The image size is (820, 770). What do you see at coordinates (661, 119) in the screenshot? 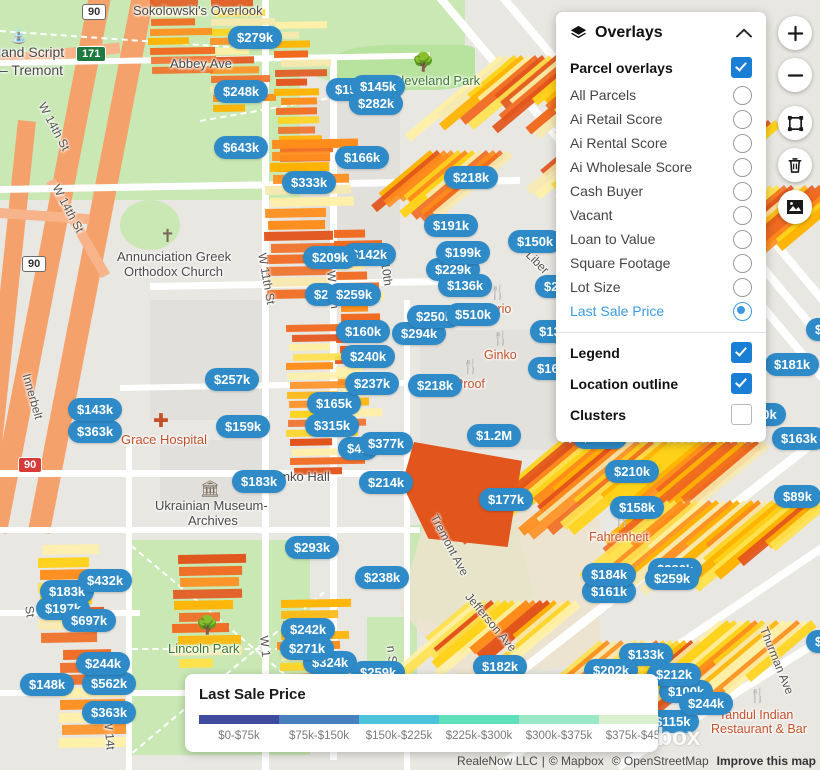
I see `overlay-option-ai-retail-score: Ai Retail Score` at bounding box center [661, 119].